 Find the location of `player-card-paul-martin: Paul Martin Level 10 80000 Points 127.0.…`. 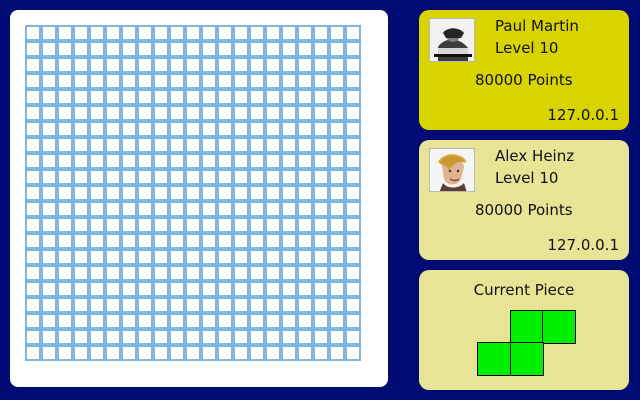

player-card-paul-martin: Paul Martin Level 10 80000 Points 127.0.… is located at coordinates (524, 70).